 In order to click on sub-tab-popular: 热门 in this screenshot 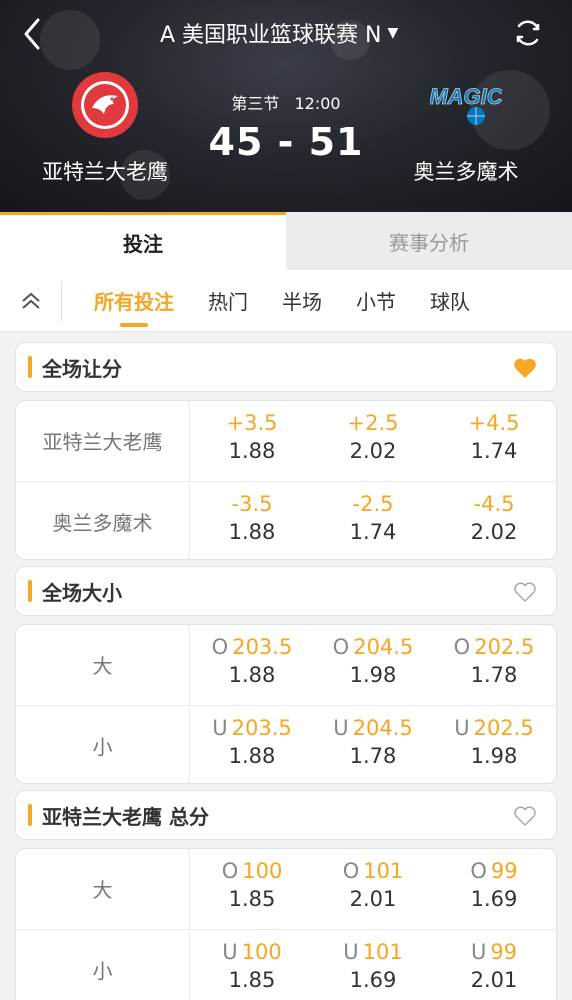, I will do `click(228, 300)`.